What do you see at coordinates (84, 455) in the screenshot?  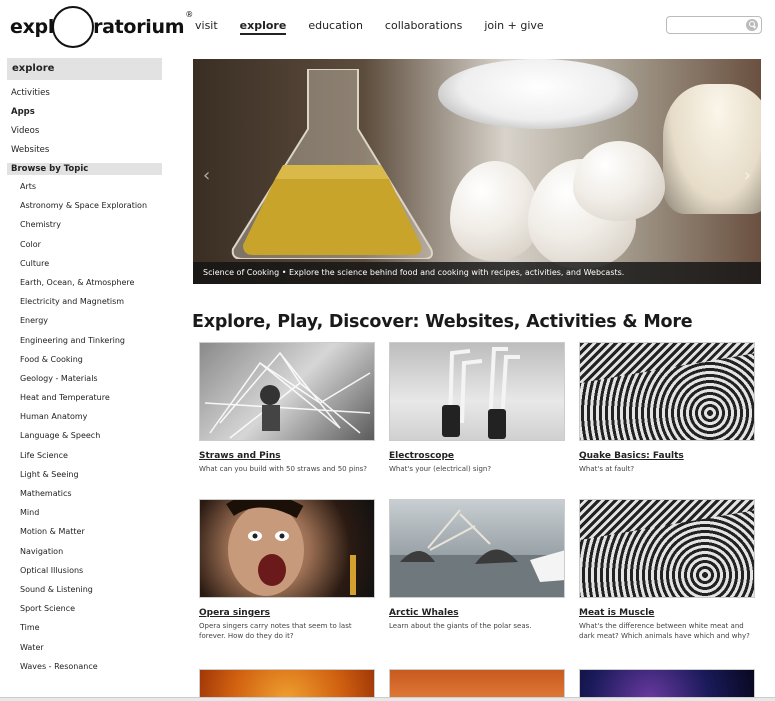 I see `sidebar-topic-item: Life Science` at bounding box center [84, 455].